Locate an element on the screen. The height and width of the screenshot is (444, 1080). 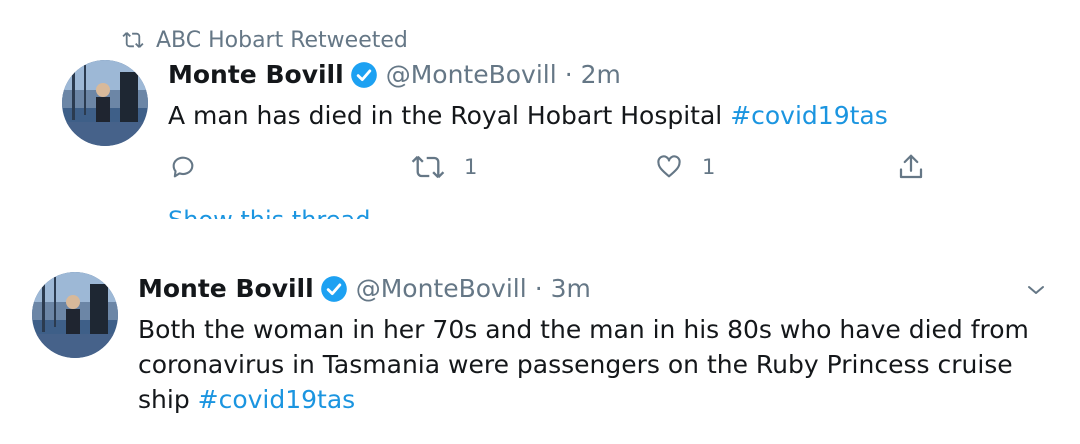
tweet-header: Monte Bovill @MonteBovill · 2m is located at coordinates (394, 74).